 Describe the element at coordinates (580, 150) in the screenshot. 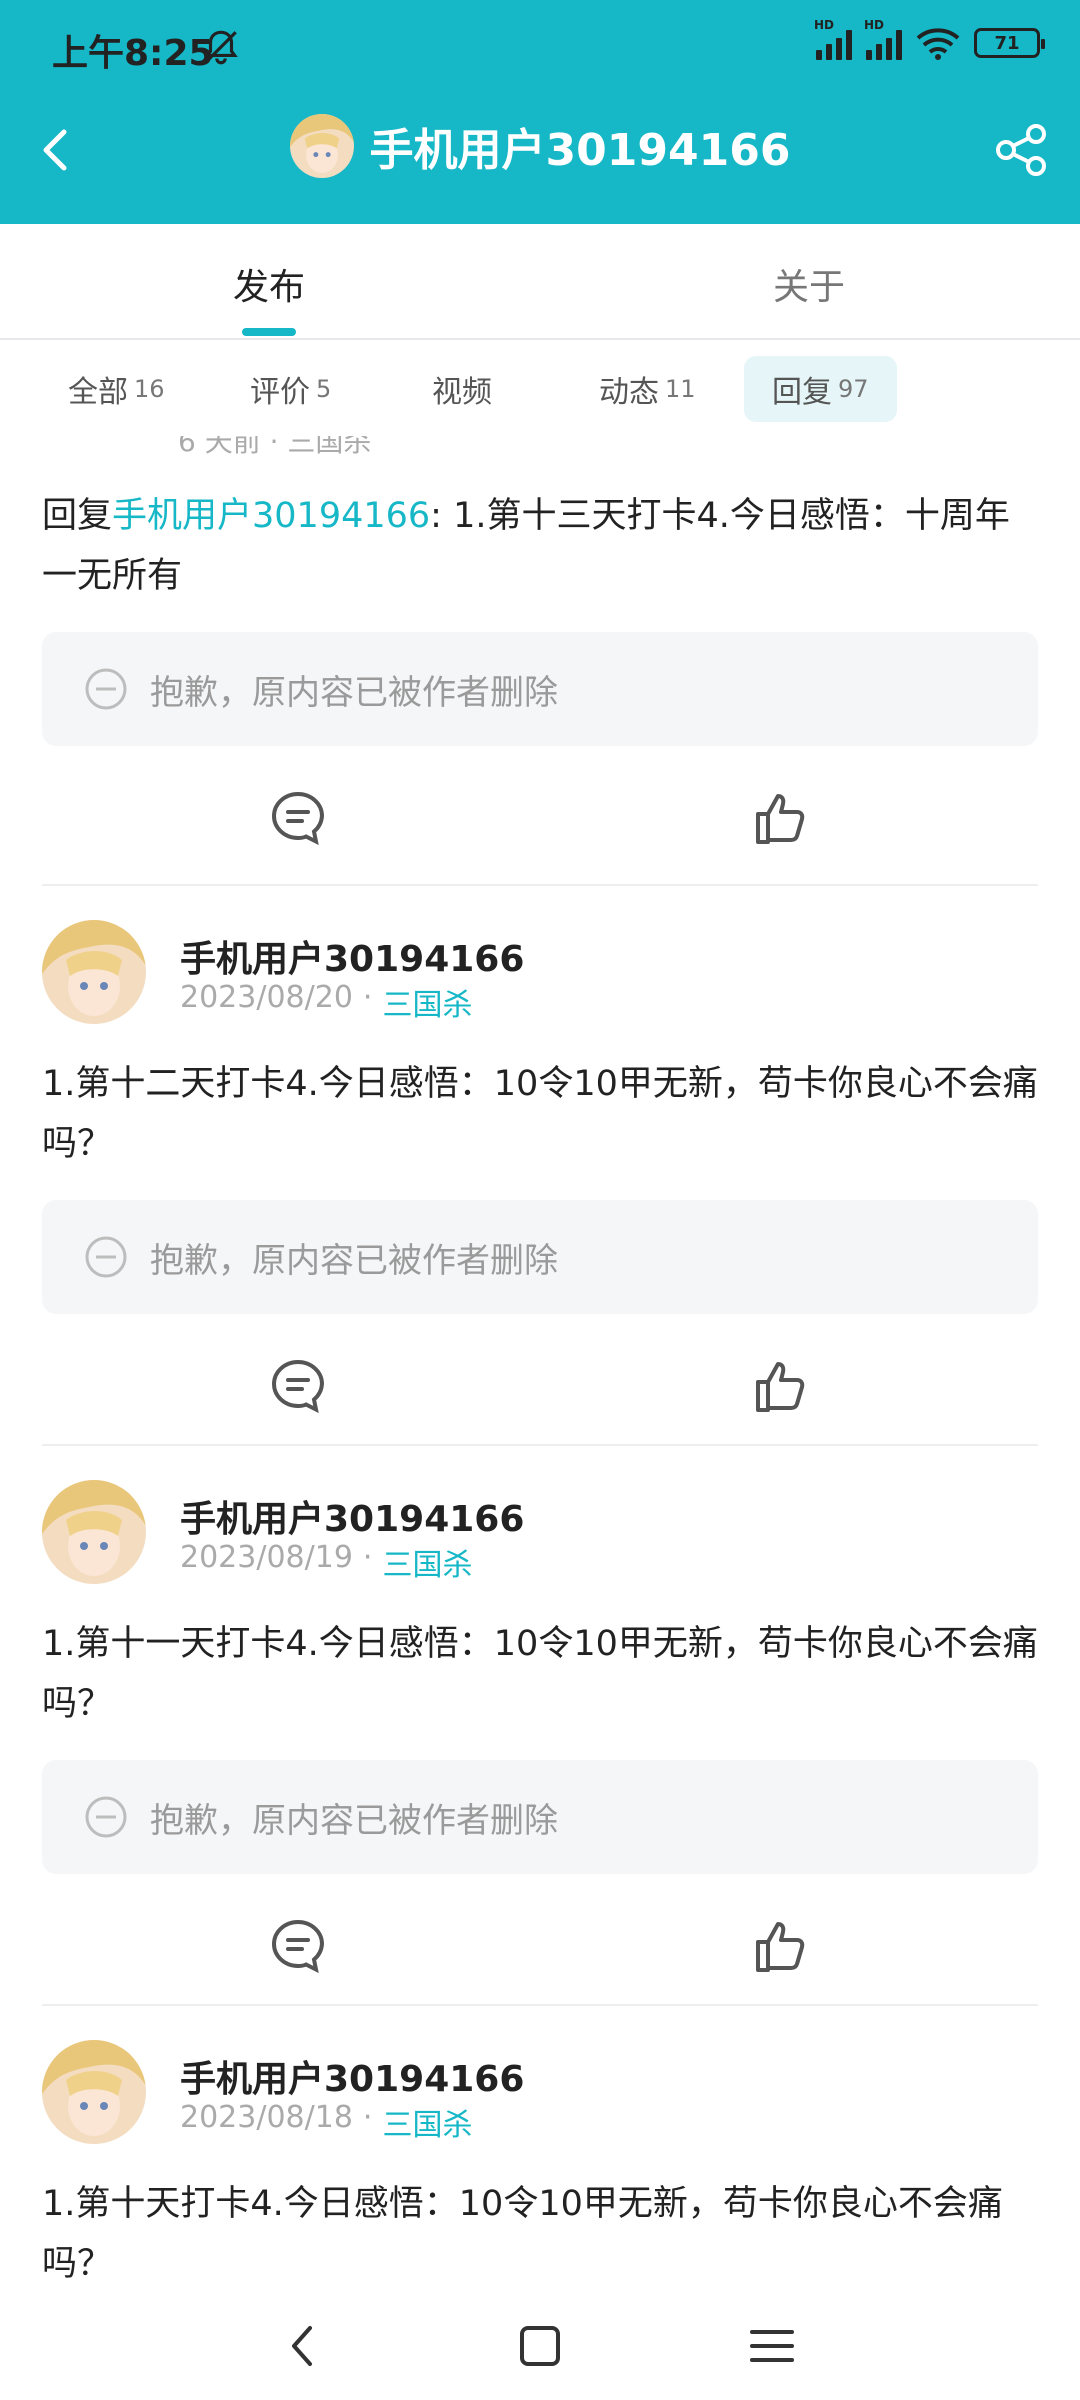

I see `page-title: 手机用户30194166` at that location.